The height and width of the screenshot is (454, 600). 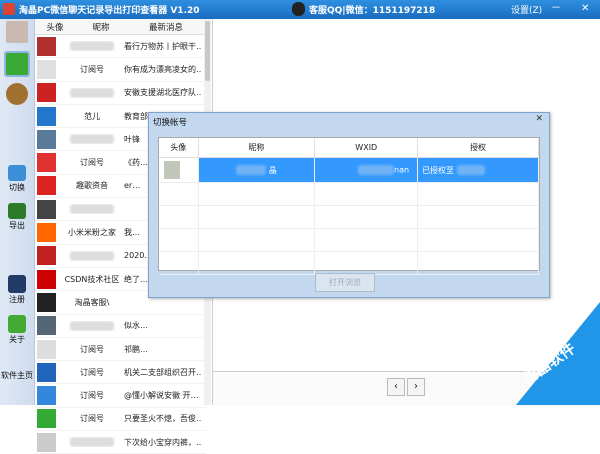 I want to click on about-icon, so click(x=17, y=324).